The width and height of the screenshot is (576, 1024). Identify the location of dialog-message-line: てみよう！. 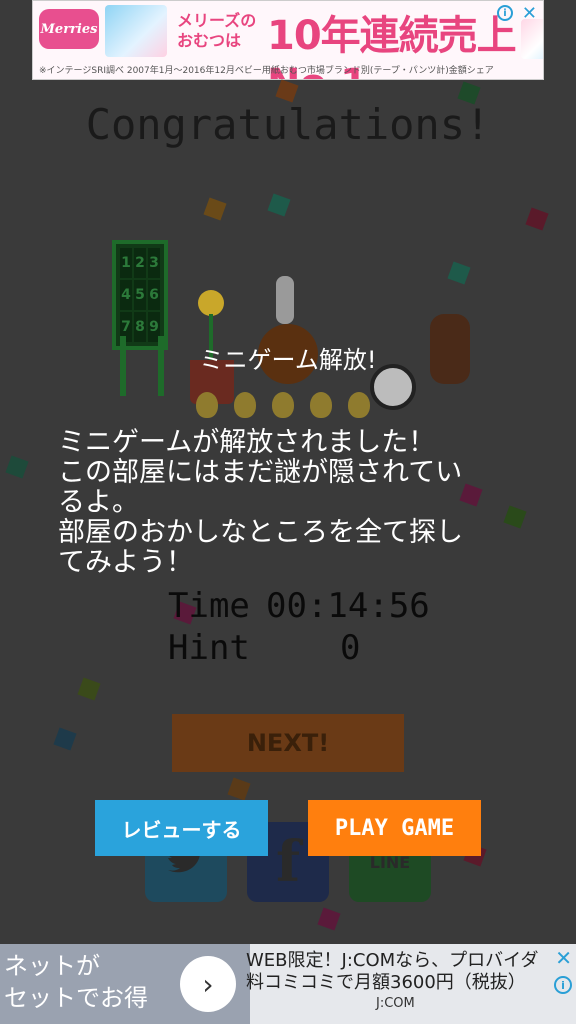
(125, 562).